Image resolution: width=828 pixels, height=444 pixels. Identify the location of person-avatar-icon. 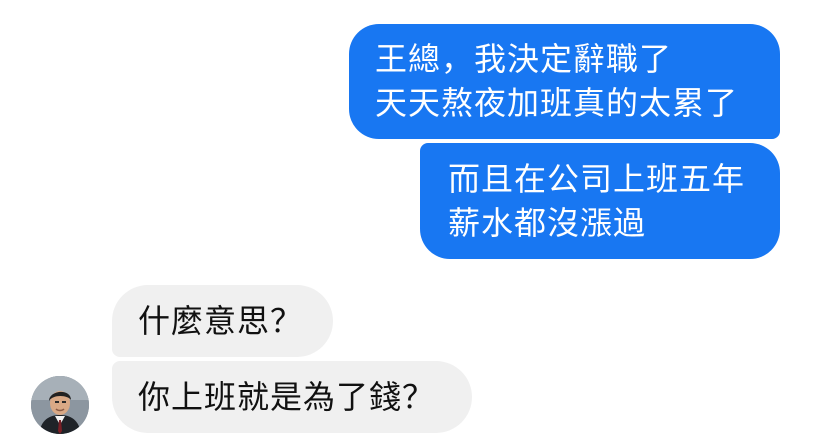
(60, 405).